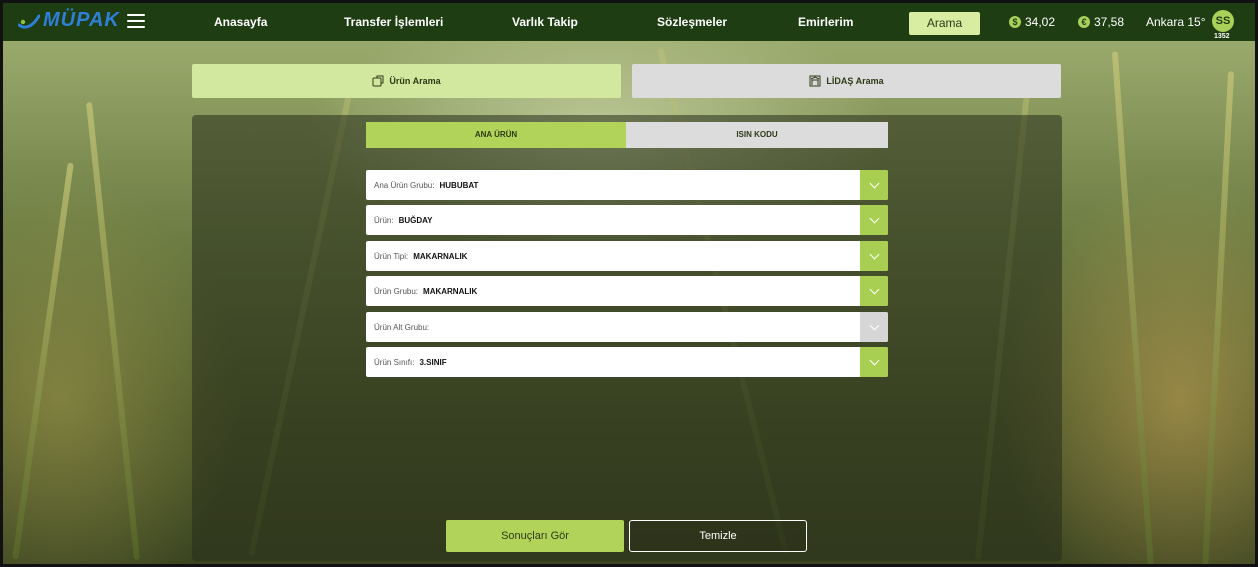  I want to click on building-icon, so click(815, 81).